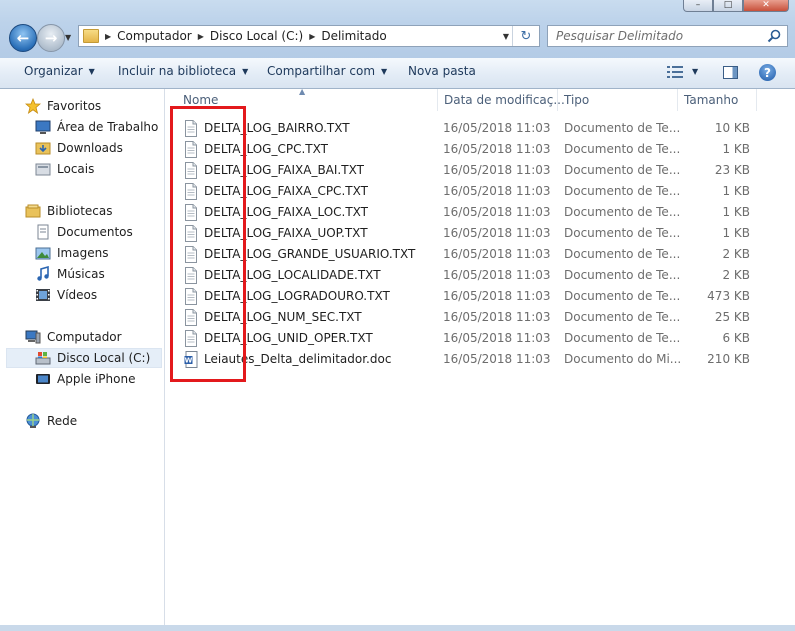 The width and height of the screenshot is (795, 631). I want to click on hard-drive-icon, so click(43, 358).